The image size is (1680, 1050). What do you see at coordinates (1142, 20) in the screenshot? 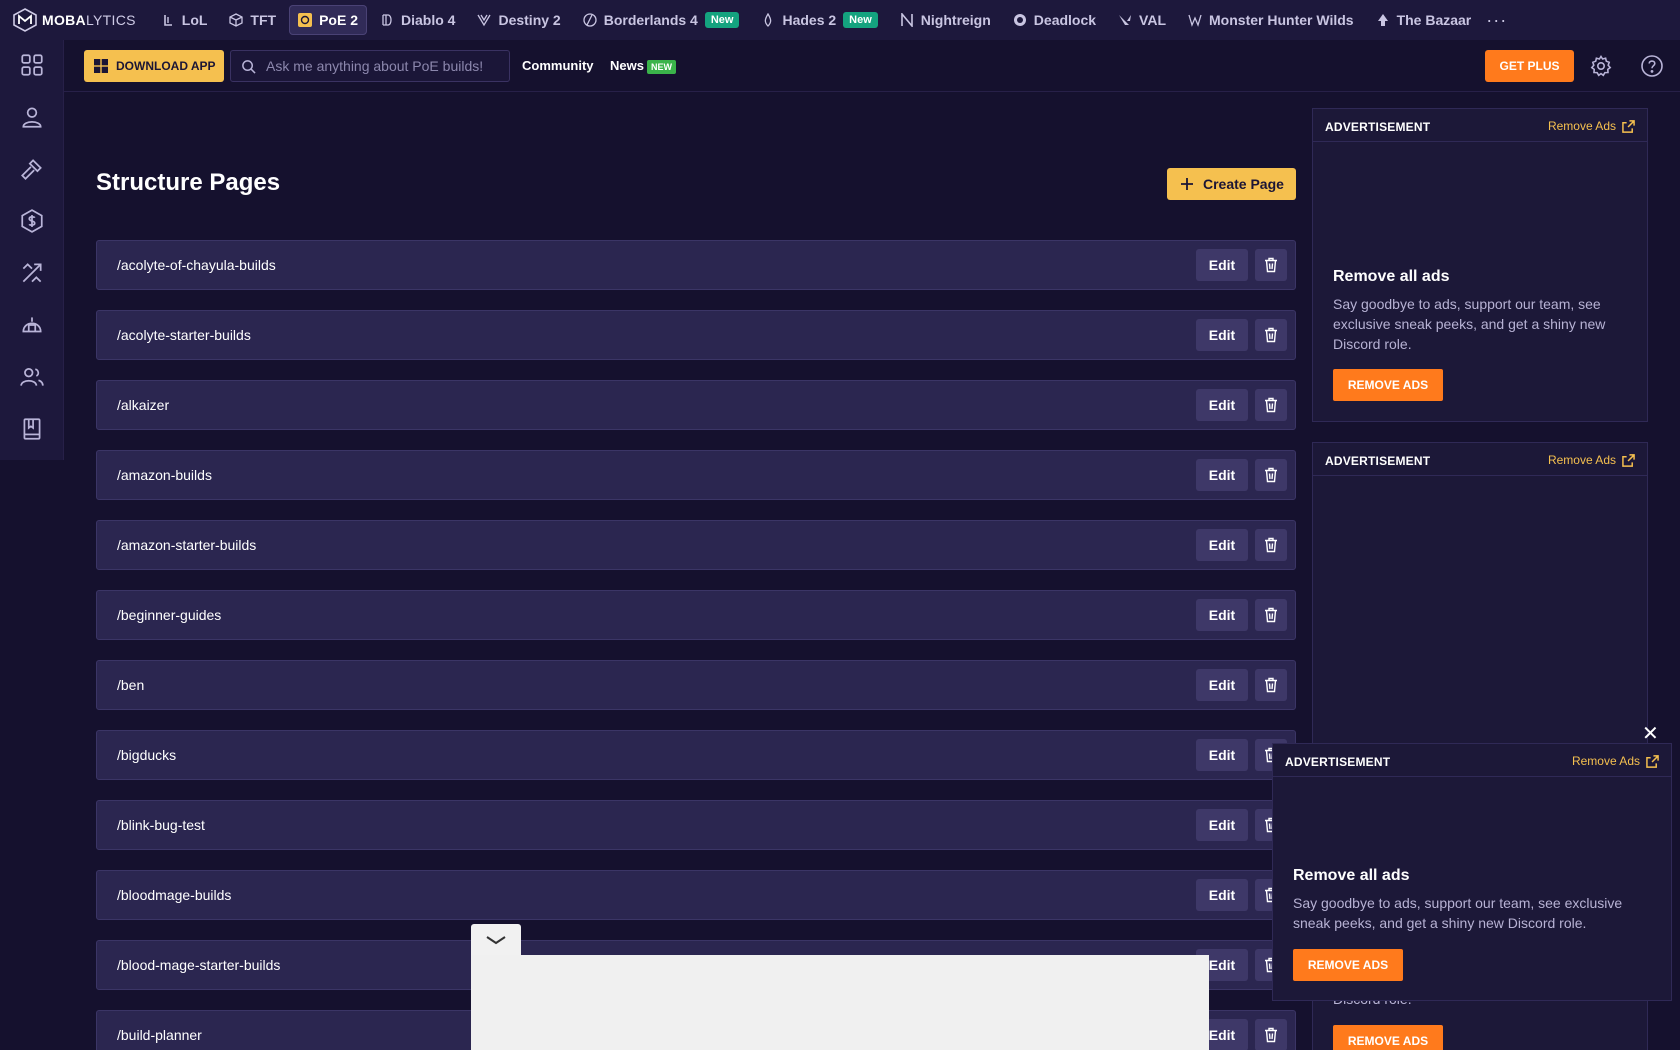
I see `game-tab-val: VAL` at bounding box center [1142, 20].